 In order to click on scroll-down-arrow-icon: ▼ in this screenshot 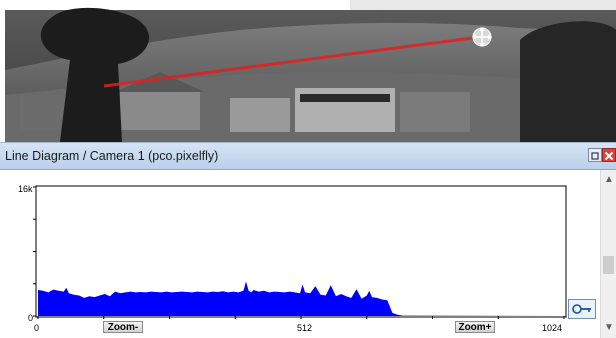, I will do `click(608, 328)`.